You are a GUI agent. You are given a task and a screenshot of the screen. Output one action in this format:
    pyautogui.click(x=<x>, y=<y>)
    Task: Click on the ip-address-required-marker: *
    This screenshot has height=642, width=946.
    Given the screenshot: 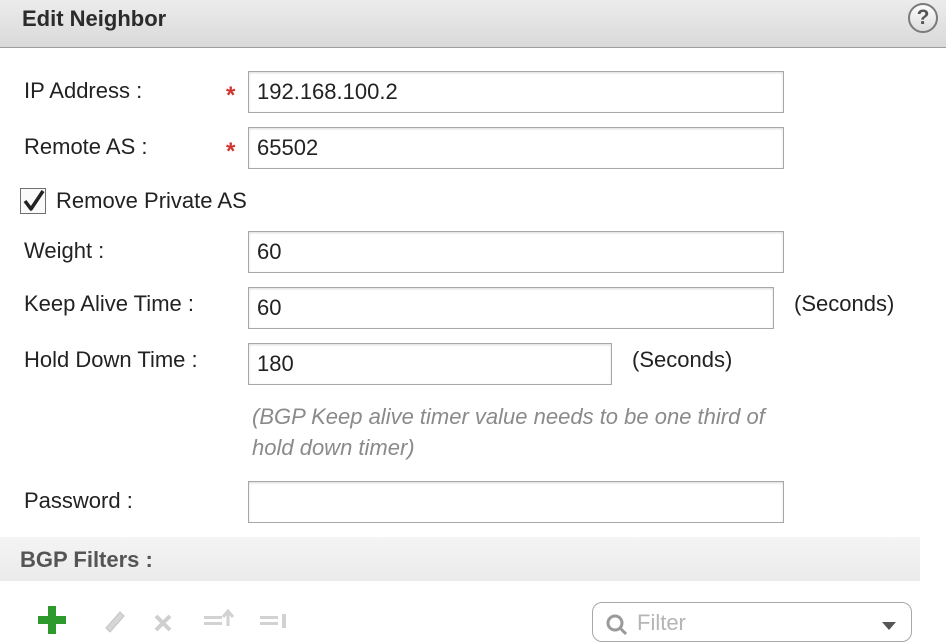 What is the action you would take?
    pyautogui.click(x=231, y=95)
    